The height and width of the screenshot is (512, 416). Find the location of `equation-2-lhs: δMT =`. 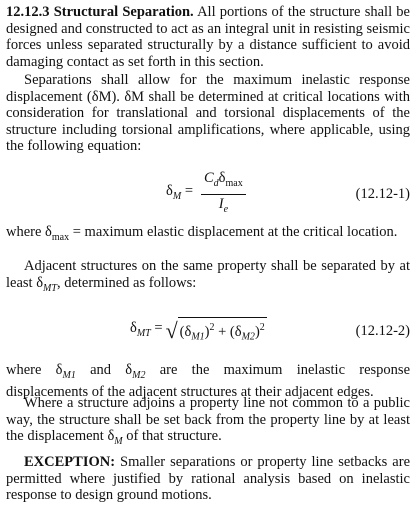

equation-2-lhs: δMT = is located at coordinates (146, 329).